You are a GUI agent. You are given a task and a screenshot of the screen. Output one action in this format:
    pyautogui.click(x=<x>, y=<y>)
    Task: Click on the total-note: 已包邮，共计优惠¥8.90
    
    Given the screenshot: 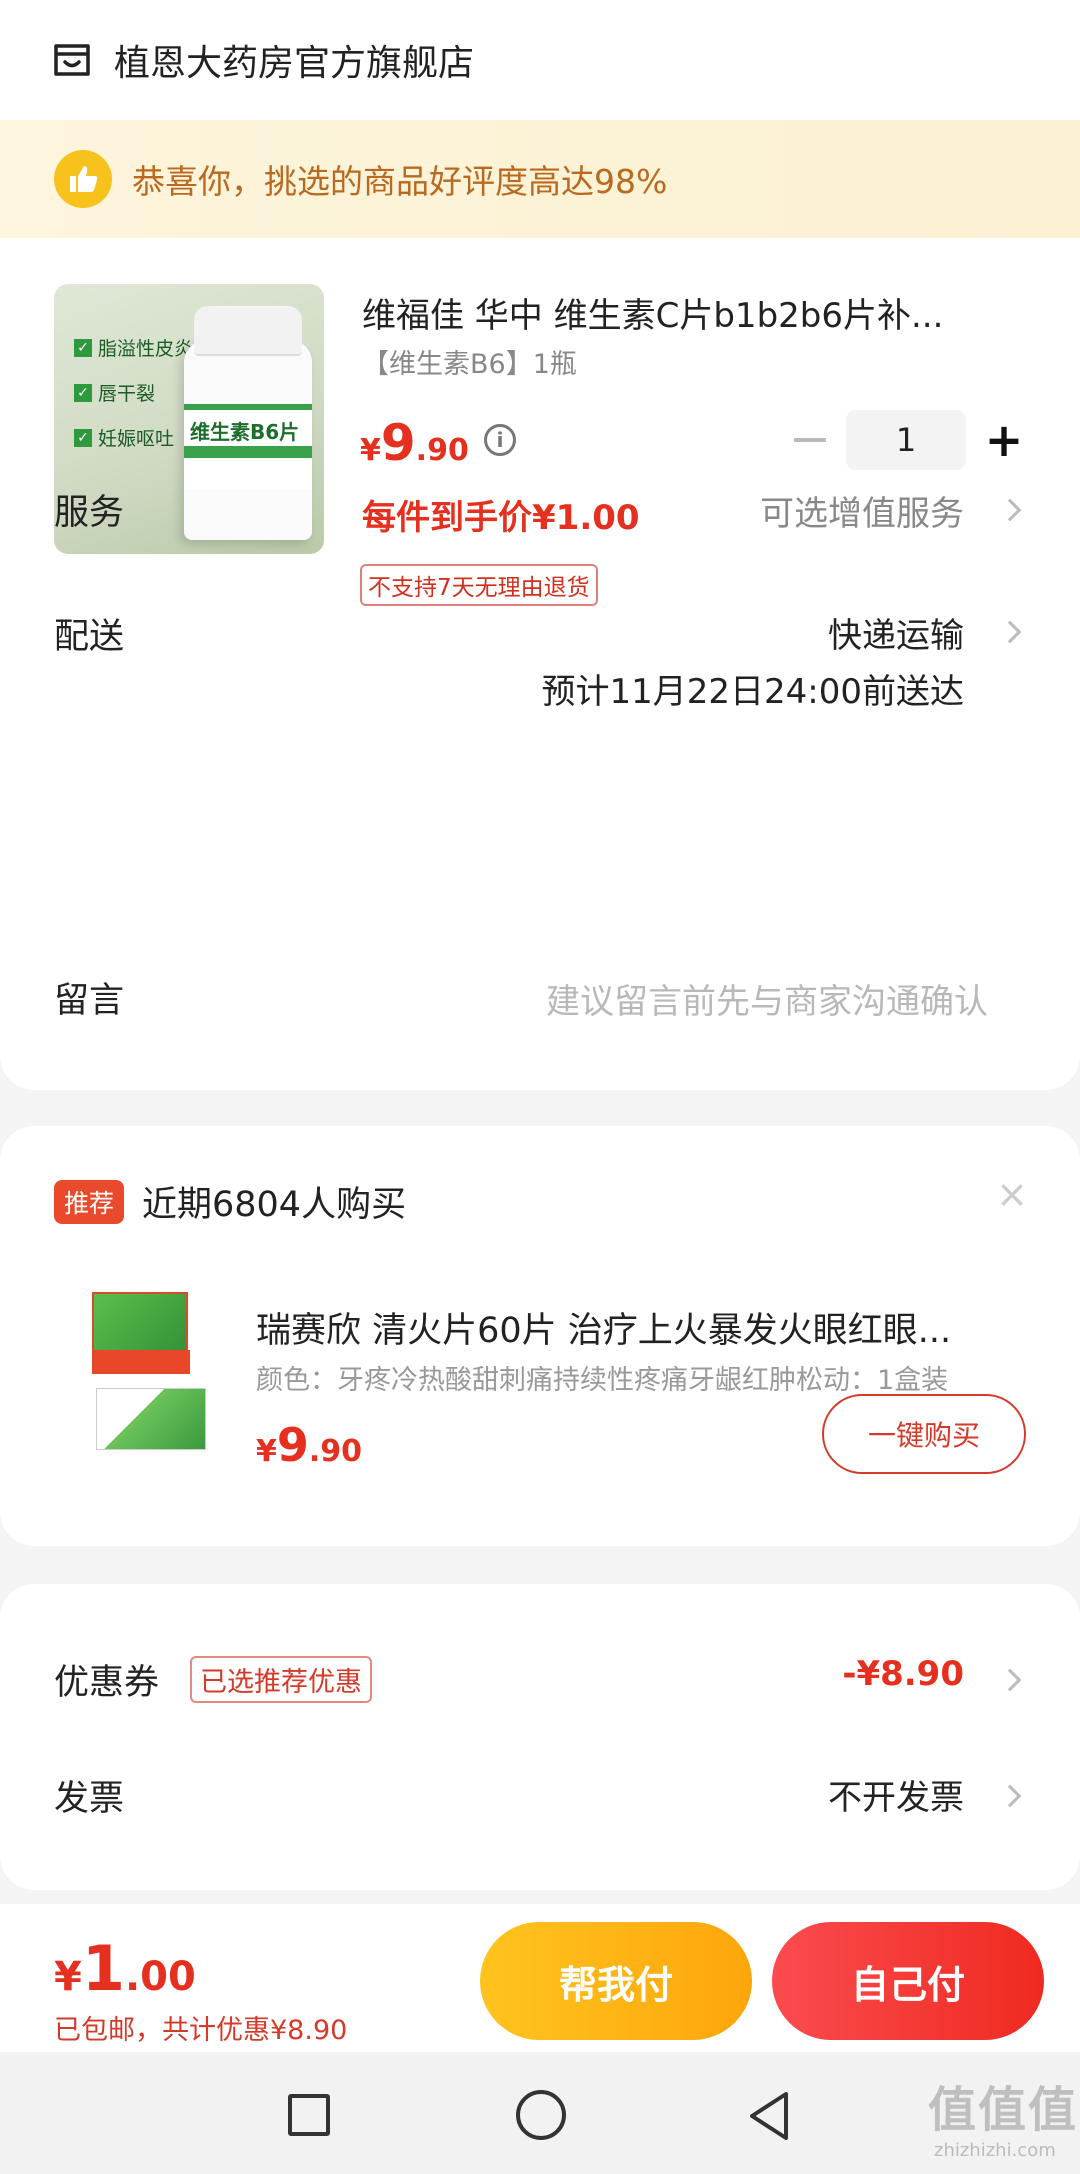 What is the action you would take?
    pyautogui.click(x=201, y=2030)
    